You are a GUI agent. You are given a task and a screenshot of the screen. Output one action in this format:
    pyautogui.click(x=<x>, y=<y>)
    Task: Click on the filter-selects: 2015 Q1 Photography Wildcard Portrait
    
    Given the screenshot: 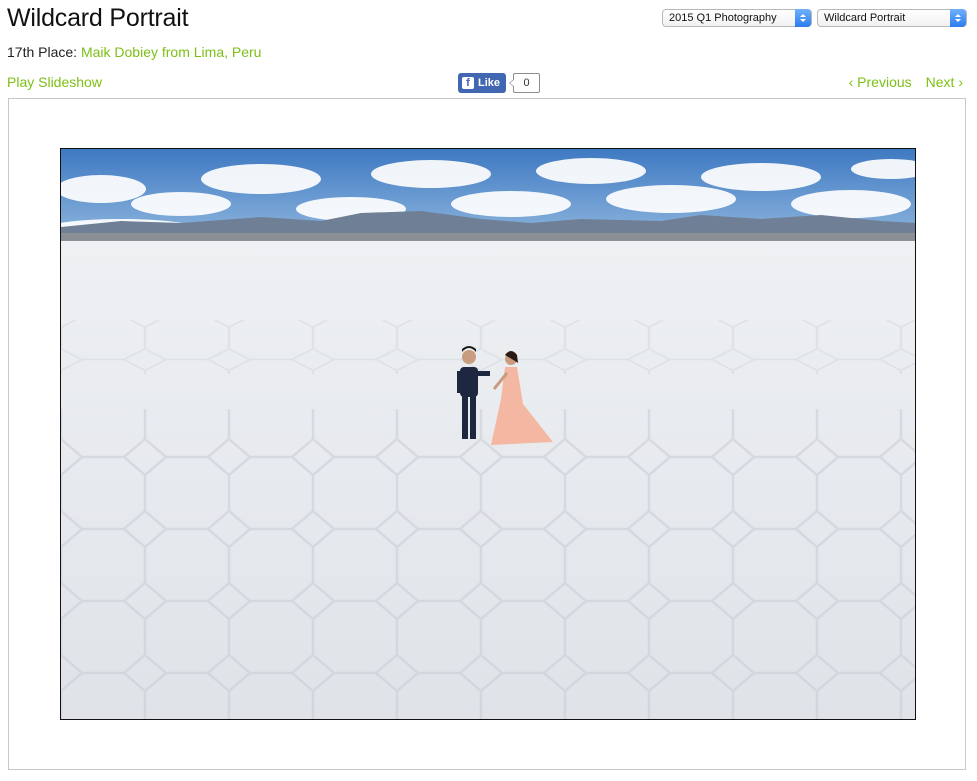 What is the action you would take?
    pyautogui.click(x=814, y=18)
    